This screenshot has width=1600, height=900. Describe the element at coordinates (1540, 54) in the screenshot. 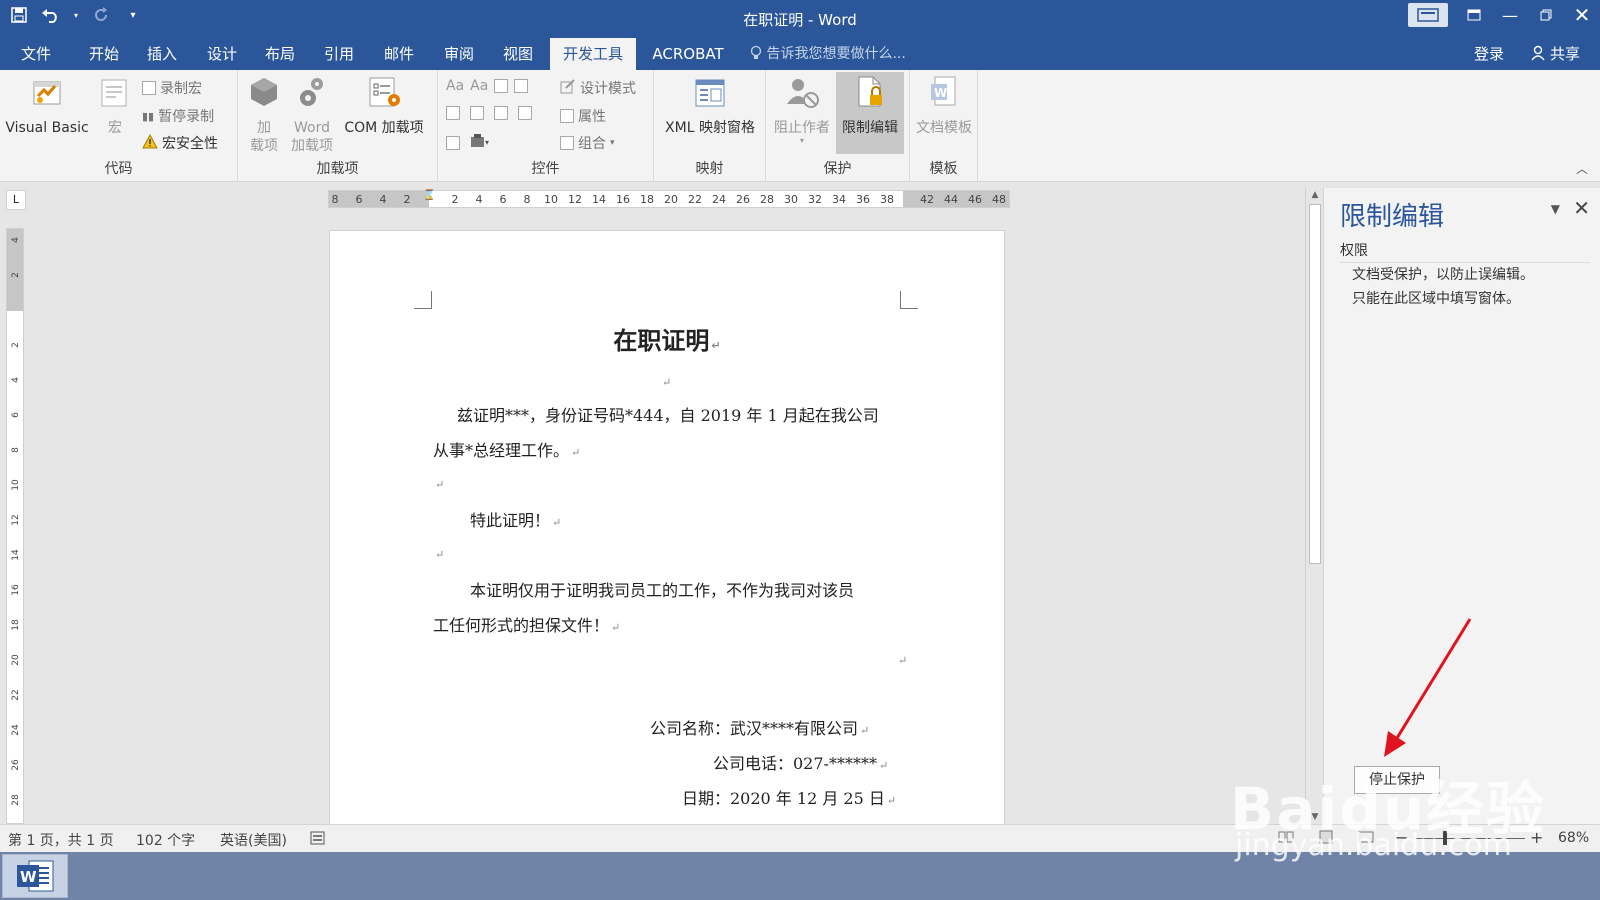

I see `person-icon` at that location.